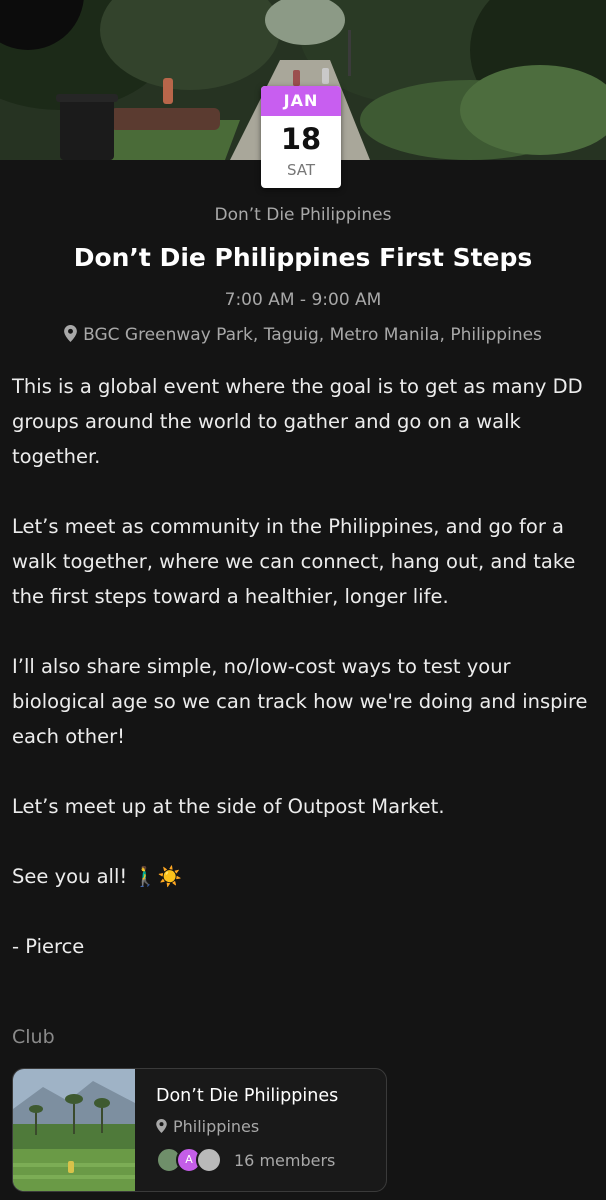 The image size is (606, 1200). What do you see at coordinates (74, 1130) in the screenshot?
I see `club-thumbnail` at bounding box center [74, 1130].